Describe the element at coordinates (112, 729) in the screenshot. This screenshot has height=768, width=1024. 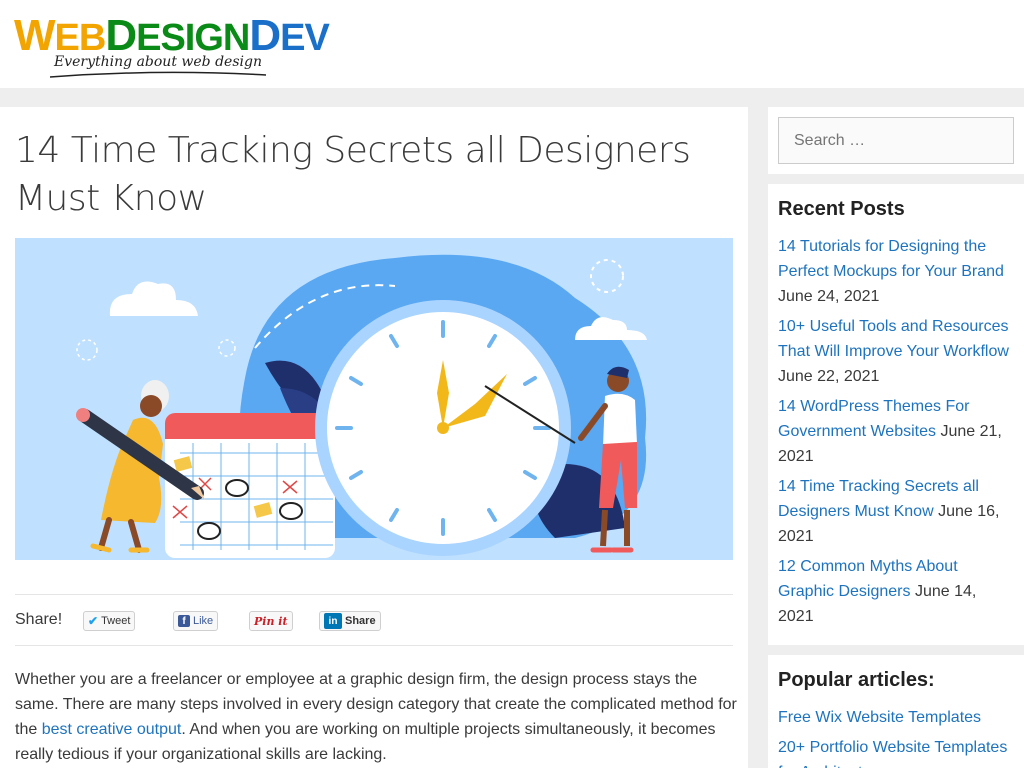
I see `best-creative-output-link: best creative output` at that location.